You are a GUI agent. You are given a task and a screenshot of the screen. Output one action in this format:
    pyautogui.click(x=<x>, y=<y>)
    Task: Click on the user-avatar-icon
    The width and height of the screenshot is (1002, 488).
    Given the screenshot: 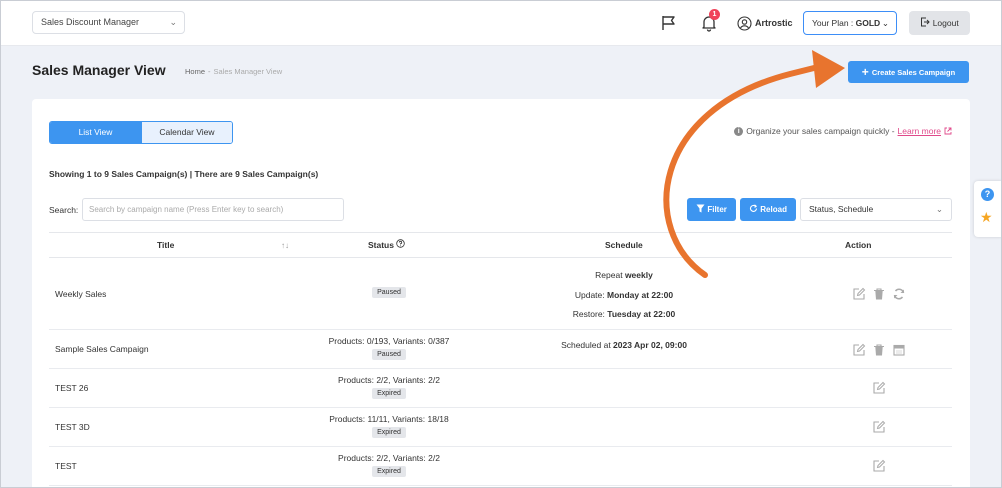 What is the action you would take?
    pyautogui.click(x=744, y=23)
    